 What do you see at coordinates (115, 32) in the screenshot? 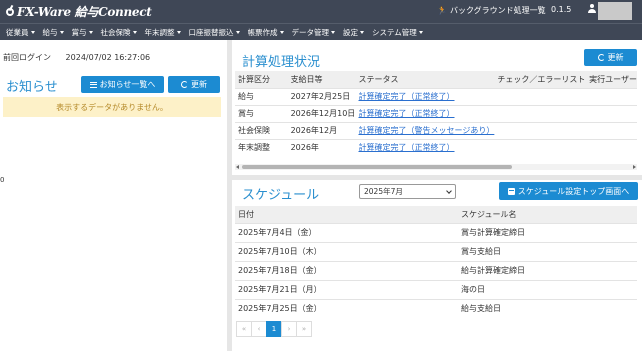
I see `menu-label: 社会保険` at bounding box center [115, 32].